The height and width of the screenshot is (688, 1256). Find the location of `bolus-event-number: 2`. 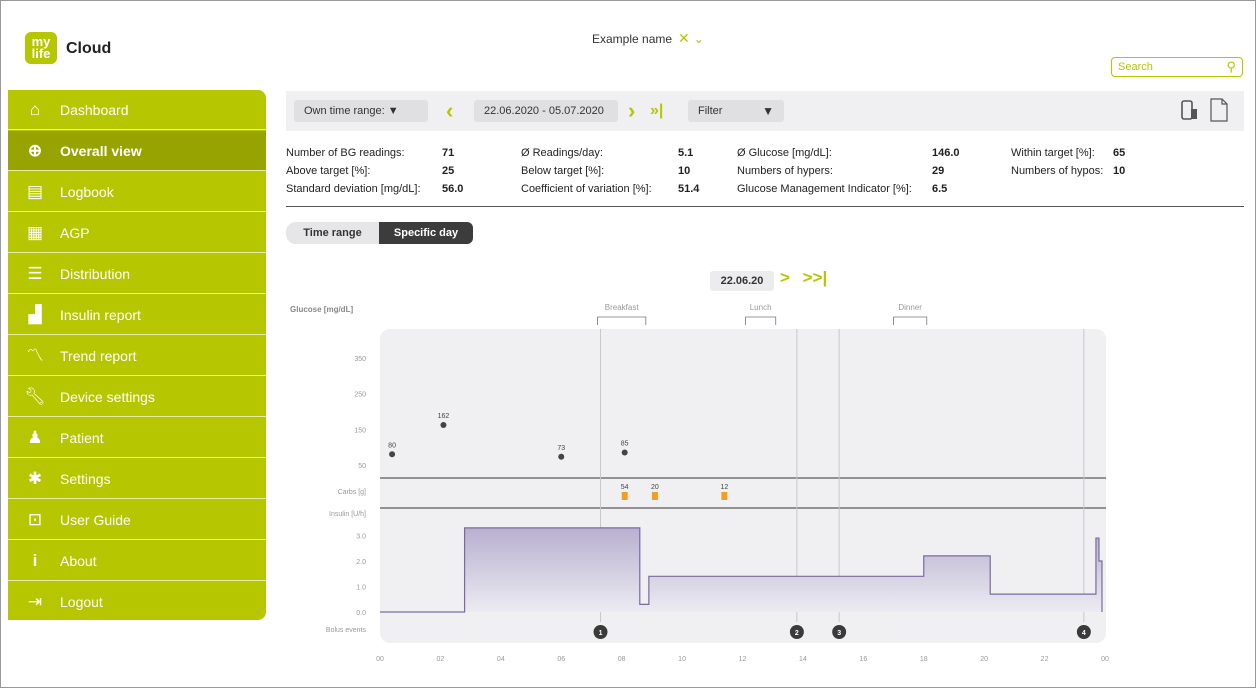

bolus-event-number: 2 is located at coordinates (797, 633).